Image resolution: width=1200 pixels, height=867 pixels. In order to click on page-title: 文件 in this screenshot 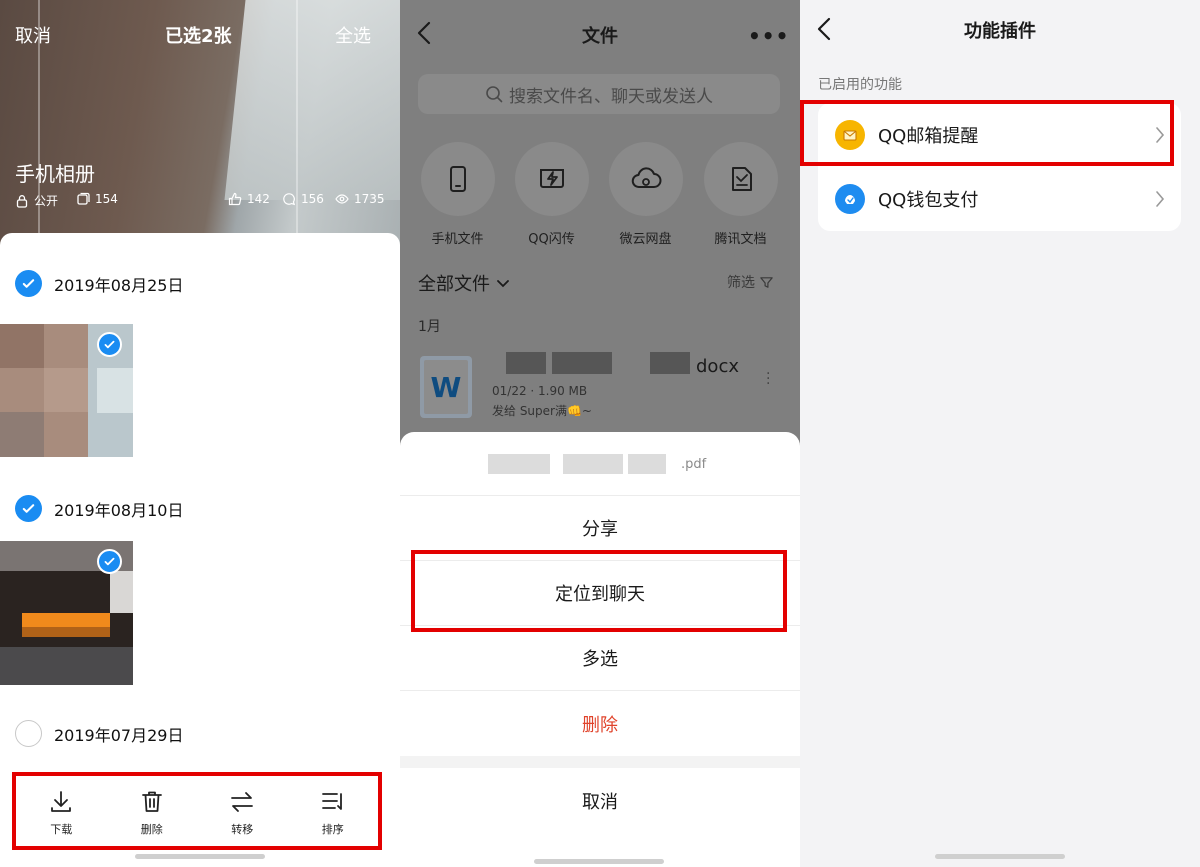, I will do `click(600, 36)`.